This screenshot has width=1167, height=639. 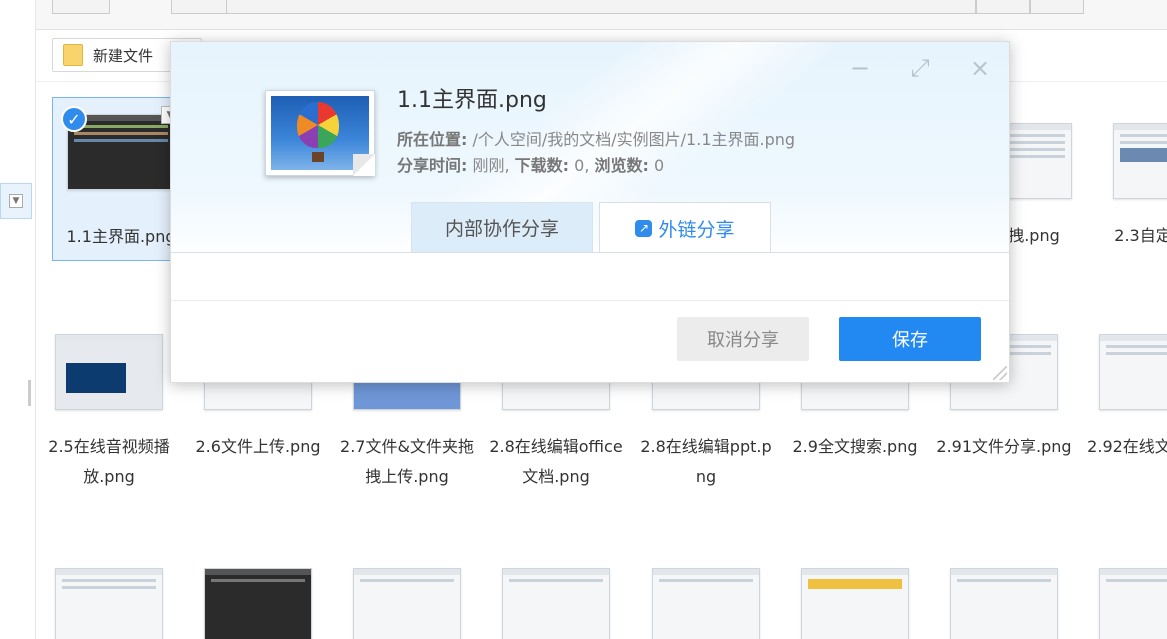 What do you see at coordinates (656, 165) in the screenshot?
I see `views-value: 0` at bounding box center [656, 165].